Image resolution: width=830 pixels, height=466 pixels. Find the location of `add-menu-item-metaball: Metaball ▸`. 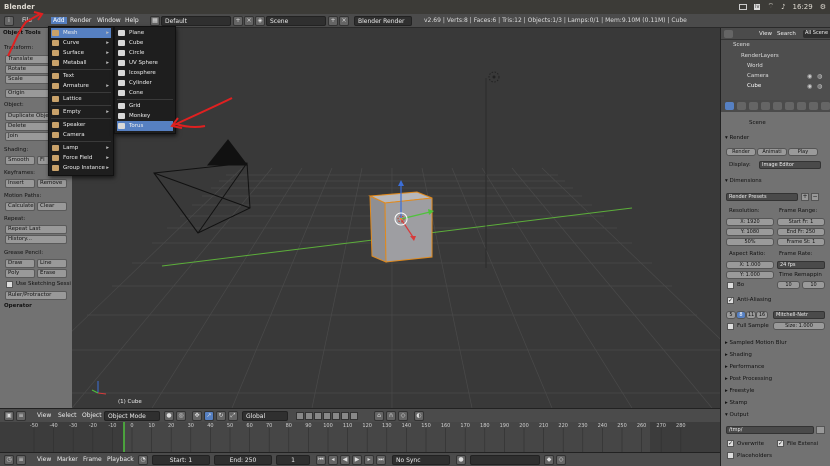

add-menu-item-metaball: Metaball ▸ is located at coordinates (81, 63).